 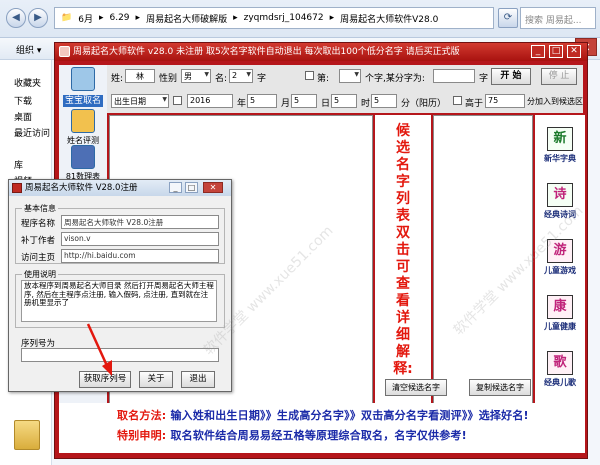 I want to click on dictionary-tool: 新 新华字典, so click(x=560, y=145).